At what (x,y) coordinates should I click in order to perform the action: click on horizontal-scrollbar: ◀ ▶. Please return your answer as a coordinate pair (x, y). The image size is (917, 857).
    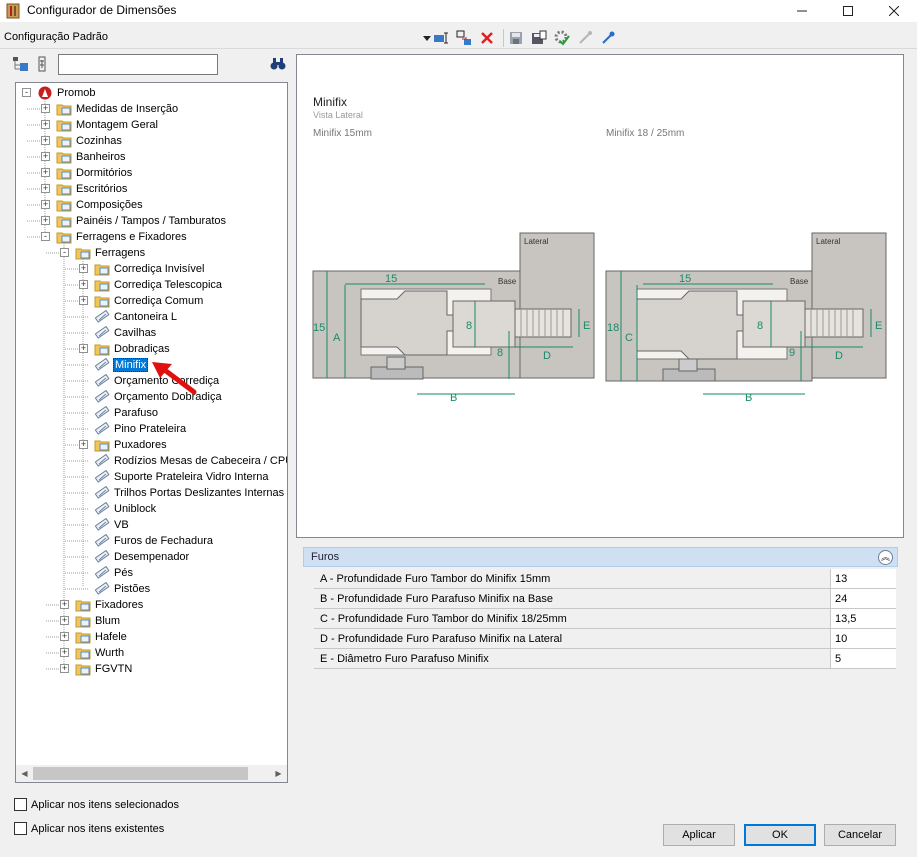
    Looking at the image, I should click on (151, 773).